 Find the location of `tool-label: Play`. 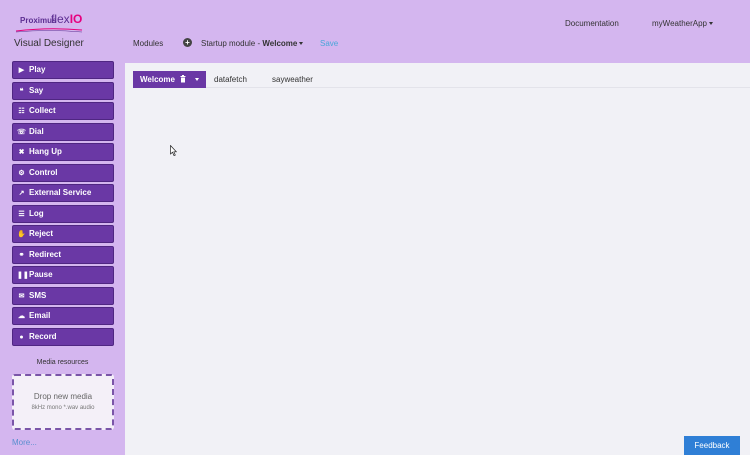

tool-label: Play is located at coordinates (37, 69).